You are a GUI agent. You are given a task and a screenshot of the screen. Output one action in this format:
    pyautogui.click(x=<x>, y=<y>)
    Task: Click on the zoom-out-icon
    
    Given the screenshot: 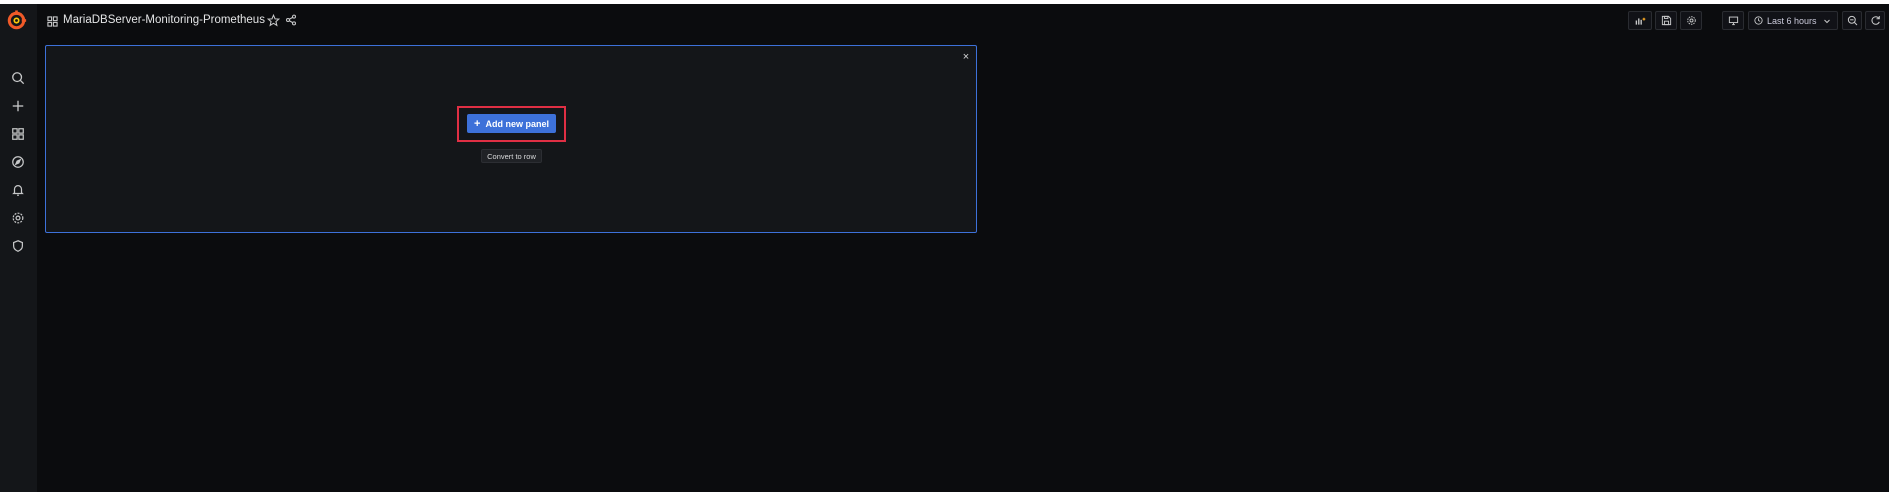 What is the action you would take?
    pyautogui.click(x=1852, y=20)
    